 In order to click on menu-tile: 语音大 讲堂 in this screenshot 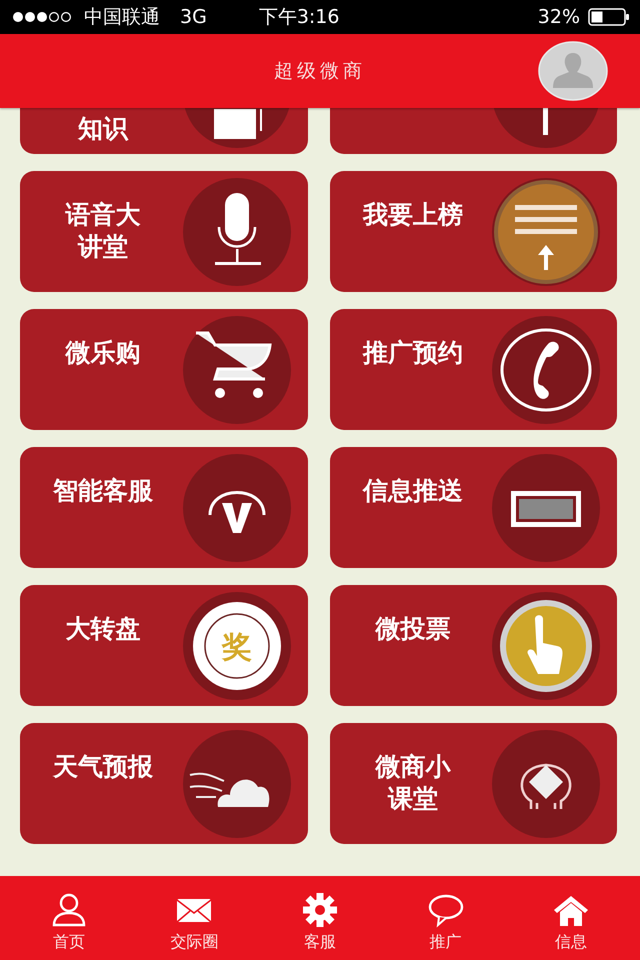, I will do `click(164, 231)`.